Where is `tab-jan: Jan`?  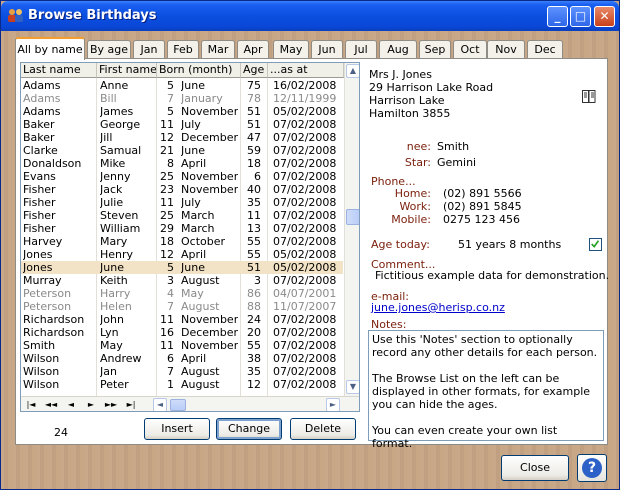
tab-jan: Jan is located at coordinates (149, 49).